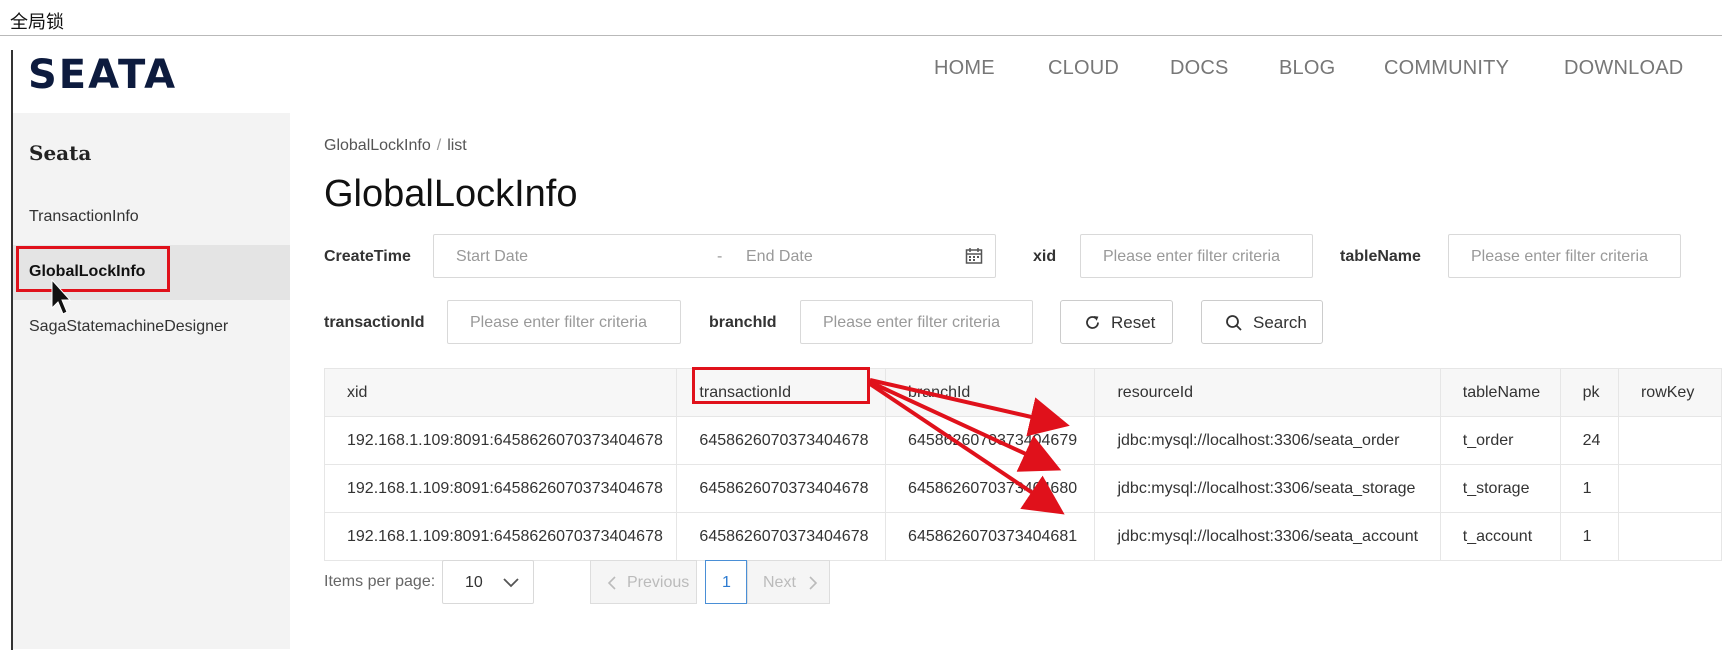  Describe the element at coordinates (61, 296) in the screenshot. I see `mouse-cursor-icon` at that location.